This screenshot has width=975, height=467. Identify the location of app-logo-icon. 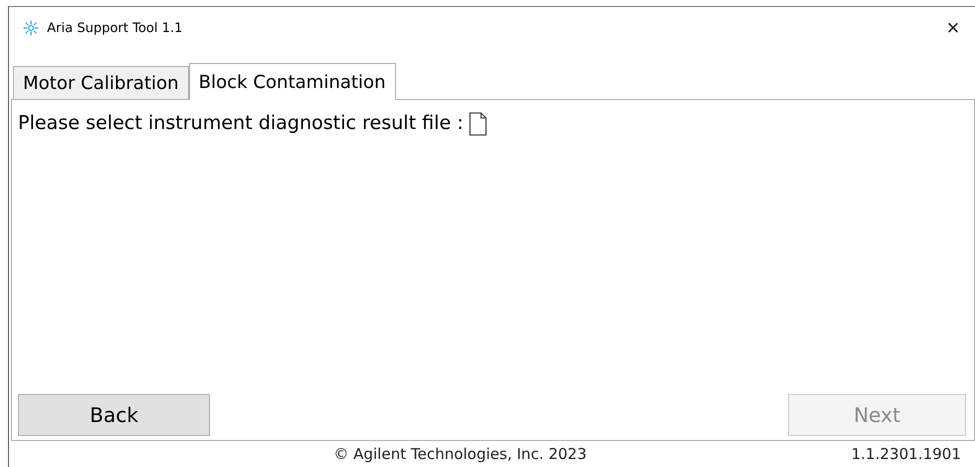
(31, 28).